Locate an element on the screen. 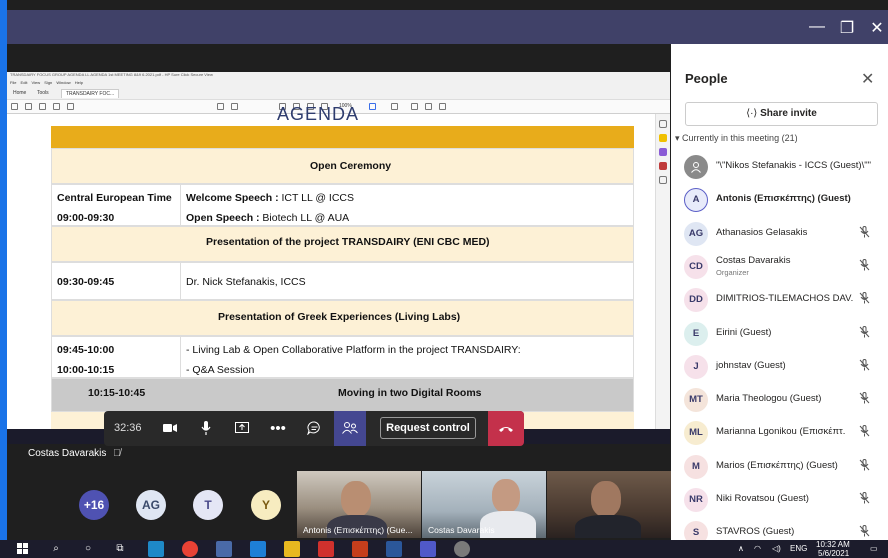 This screenshot has width=888, height=558. share-screen-button is located at coordinates (242, 428).